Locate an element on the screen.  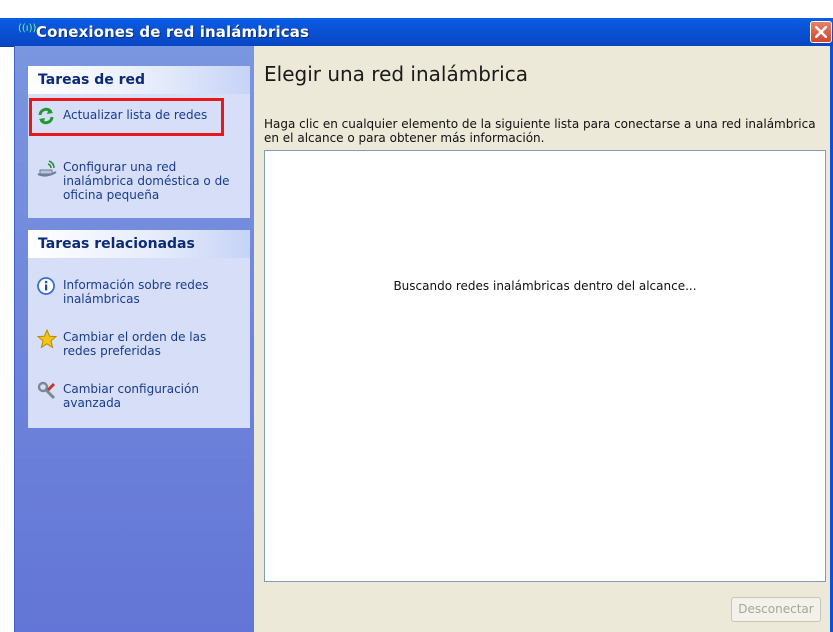
network-tasks-panel: Tareas de red Actualizar lista de redes is located at coordinates (139, 142).